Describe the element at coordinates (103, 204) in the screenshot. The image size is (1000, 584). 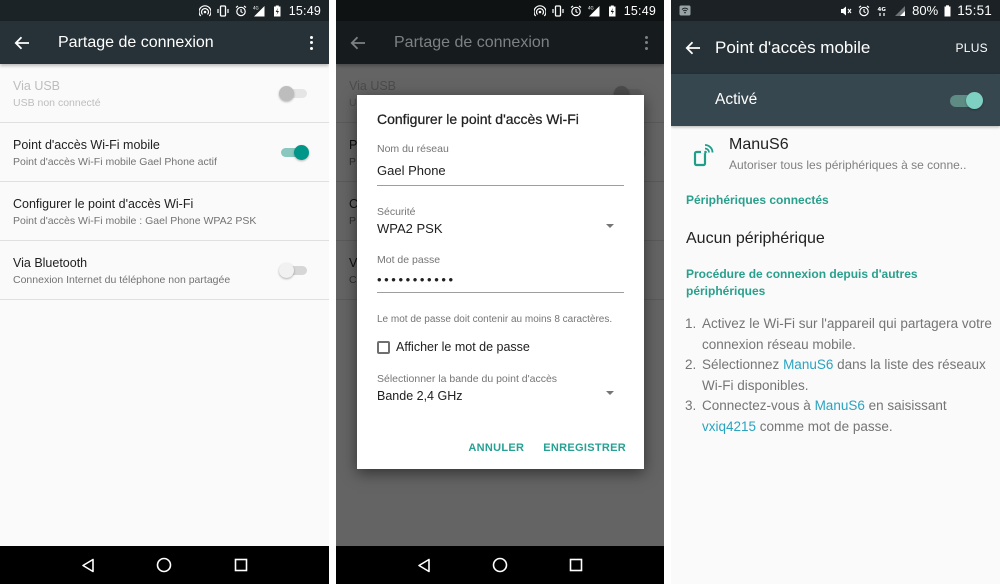
I see `item-title: Configurer le point d'accès Wi-Fi` at that location.